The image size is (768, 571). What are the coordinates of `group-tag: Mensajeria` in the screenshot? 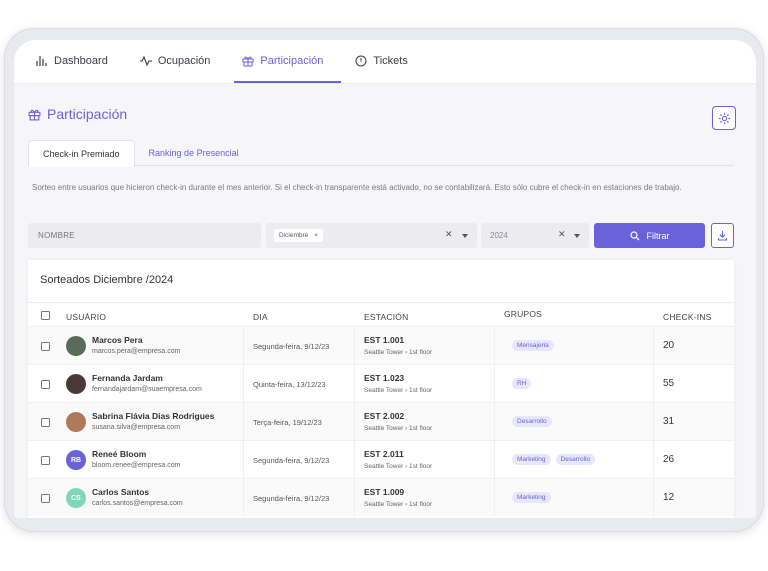 It's located at (533, 345).